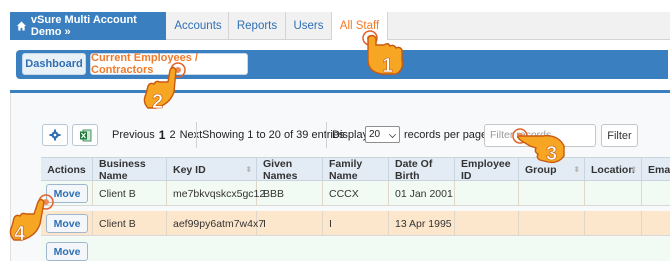  What do you see at coordinates (414, 170) in the screenshot?
I see `column-date-of-birth-label: Date Of Birth` at bounding box center [414, 170].